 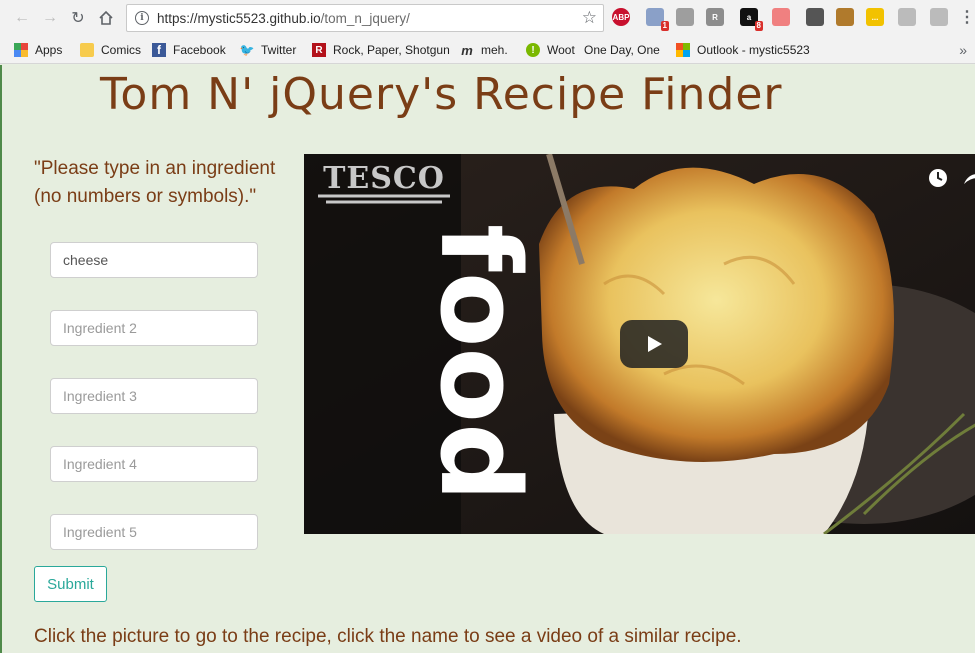 What do you see at coordinates (758, 26) in the screenshot?
I see `extension-badge: 8` at bounding box center [758, 26].